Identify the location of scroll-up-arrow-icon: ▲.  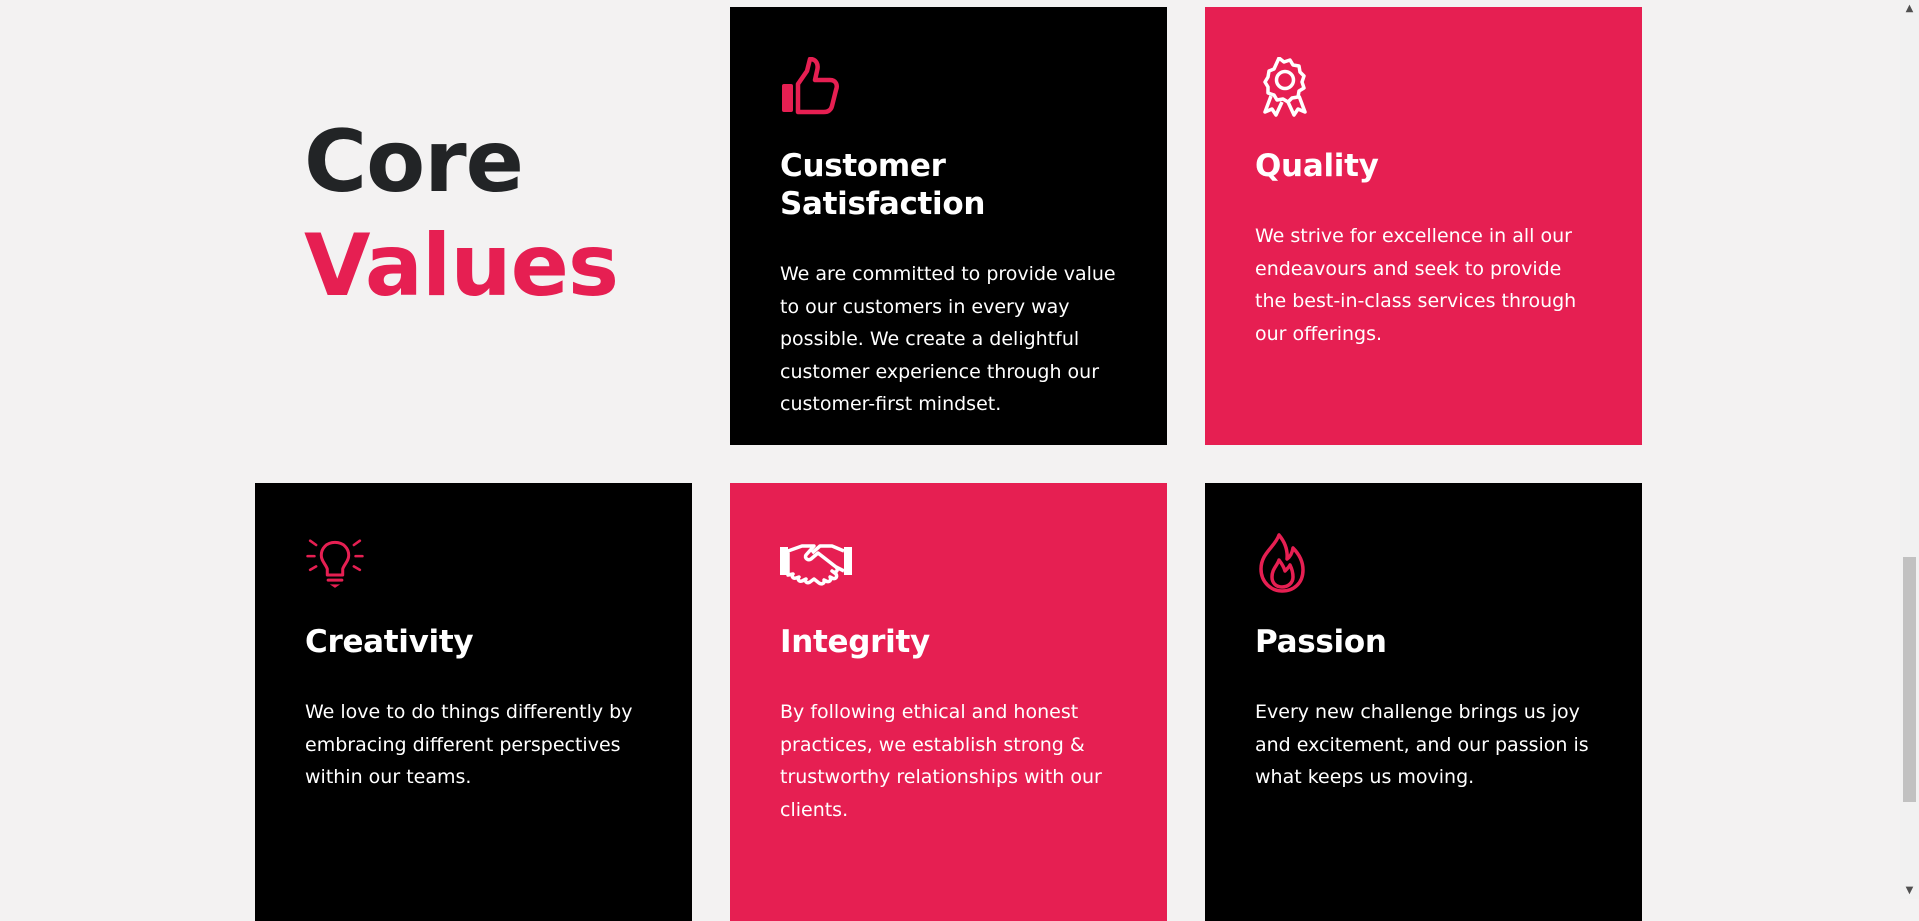
(1909, 8).